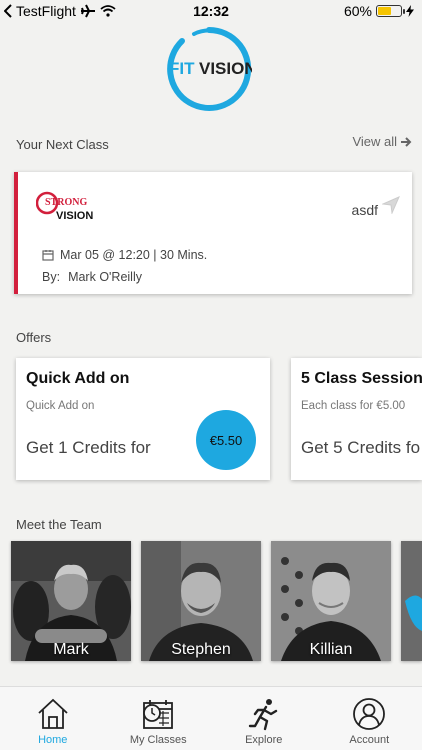 The width and height of the screenshot is (422, 750). What do you see at coordinates (361, 378) in the screenshot?
I see `offer-title: 5 Class Session` at bounding box center [361, 378].